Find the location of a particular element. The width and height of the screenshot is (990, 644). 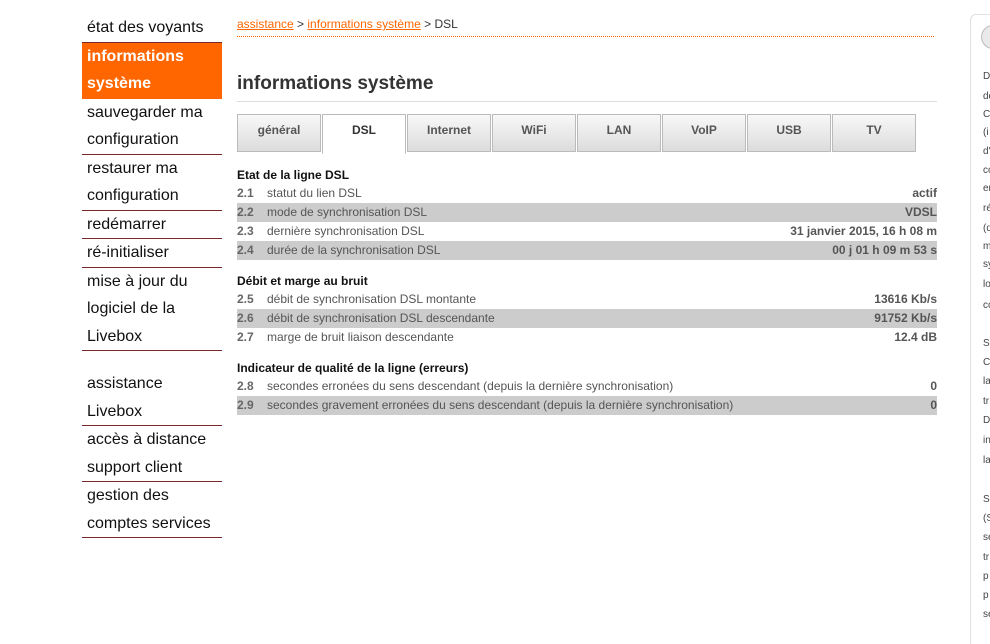

help-text-fragment: ré is located at coordinates (986, 208).